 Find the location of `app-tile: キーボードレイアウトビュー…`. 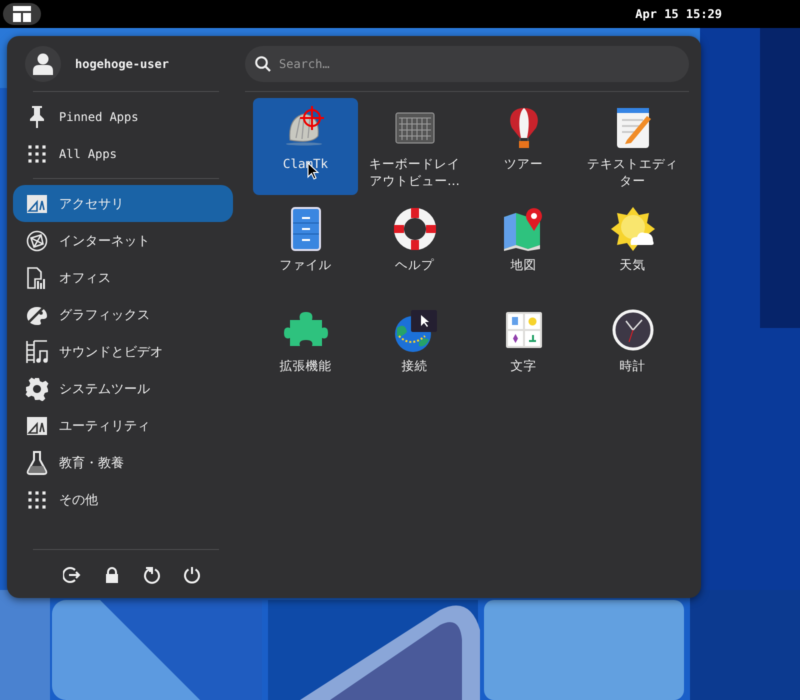

app-tile: キーボードレイアウトビュー… is located at coordinates (414, 146).